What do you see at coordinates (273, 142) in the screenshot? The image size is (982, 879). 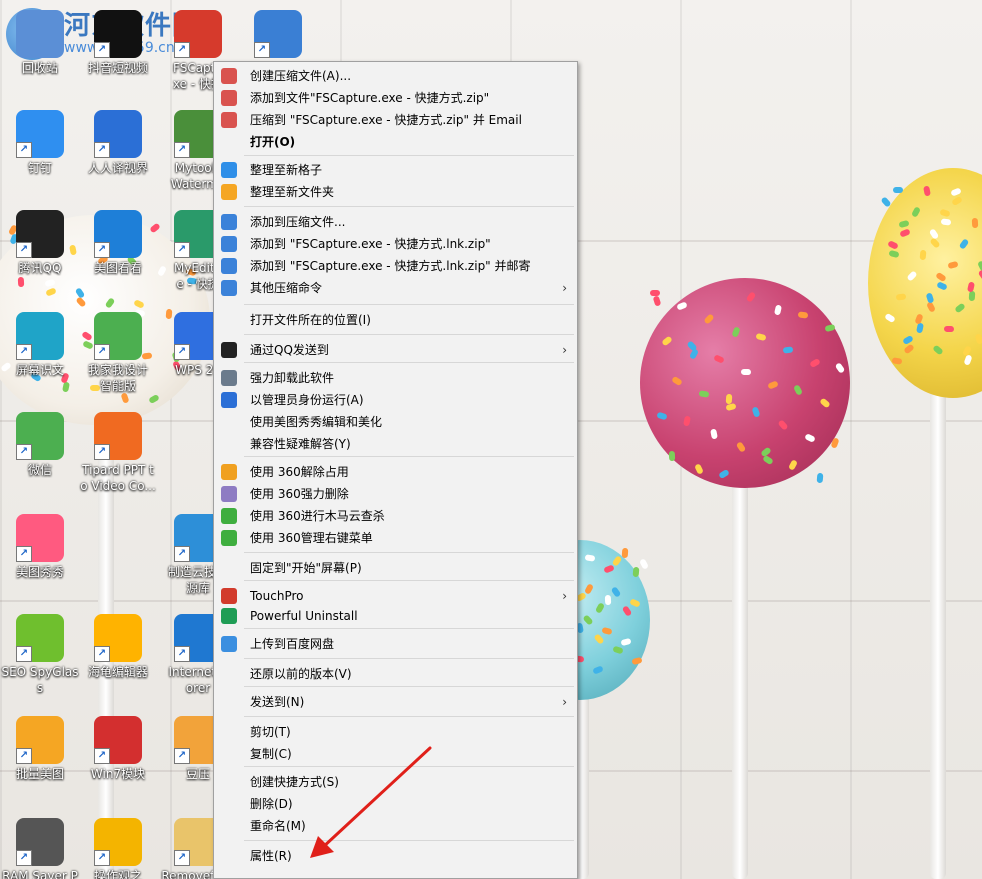 I see `menu-item-label: 打开(O)` at bounding box center [273, 142].